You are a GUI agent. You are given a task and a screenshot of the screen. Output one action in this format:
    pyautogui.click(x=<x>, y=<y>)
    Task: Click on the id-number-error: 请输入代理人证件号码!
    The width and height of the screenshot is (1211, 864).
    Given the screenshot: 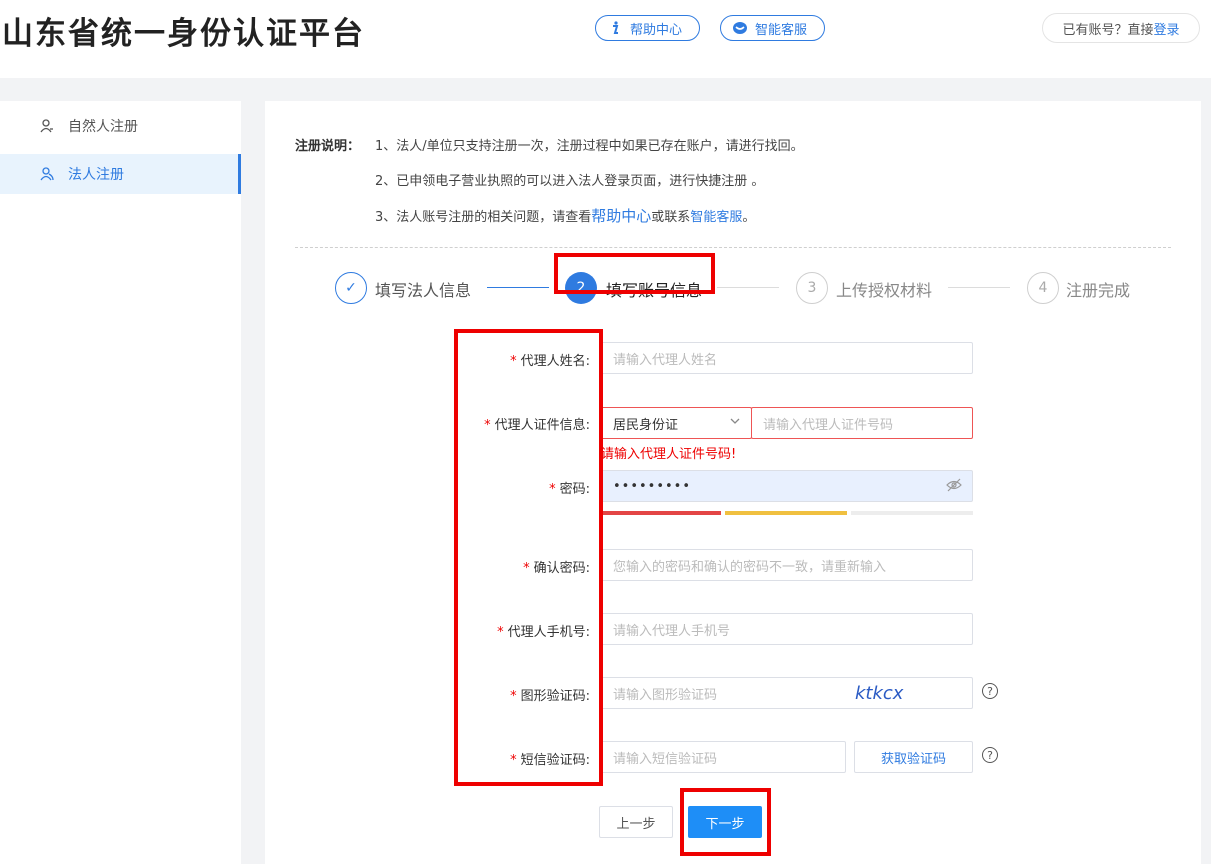 What is the action you would take?
    pyautogui.click(x=669, y=454)
    